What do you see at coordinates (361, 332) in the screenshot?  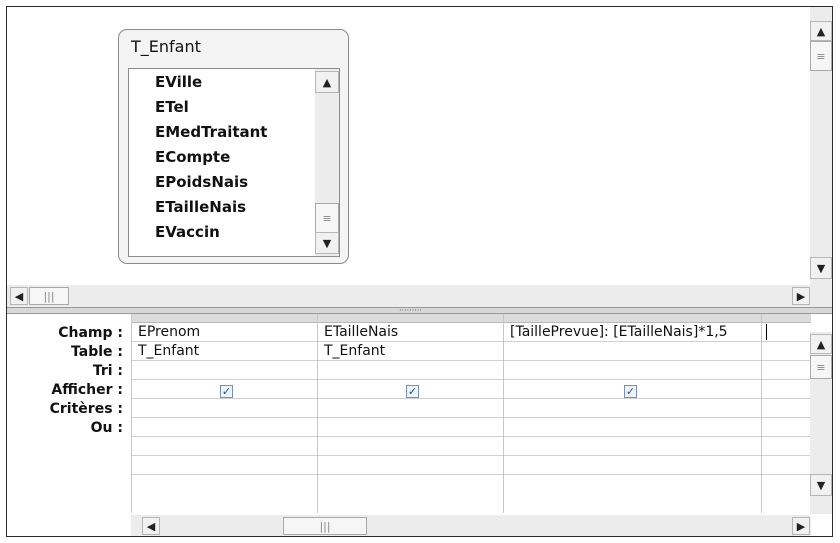 I see `champ-cell: ETailleNais` at bounding box center [361, 332].